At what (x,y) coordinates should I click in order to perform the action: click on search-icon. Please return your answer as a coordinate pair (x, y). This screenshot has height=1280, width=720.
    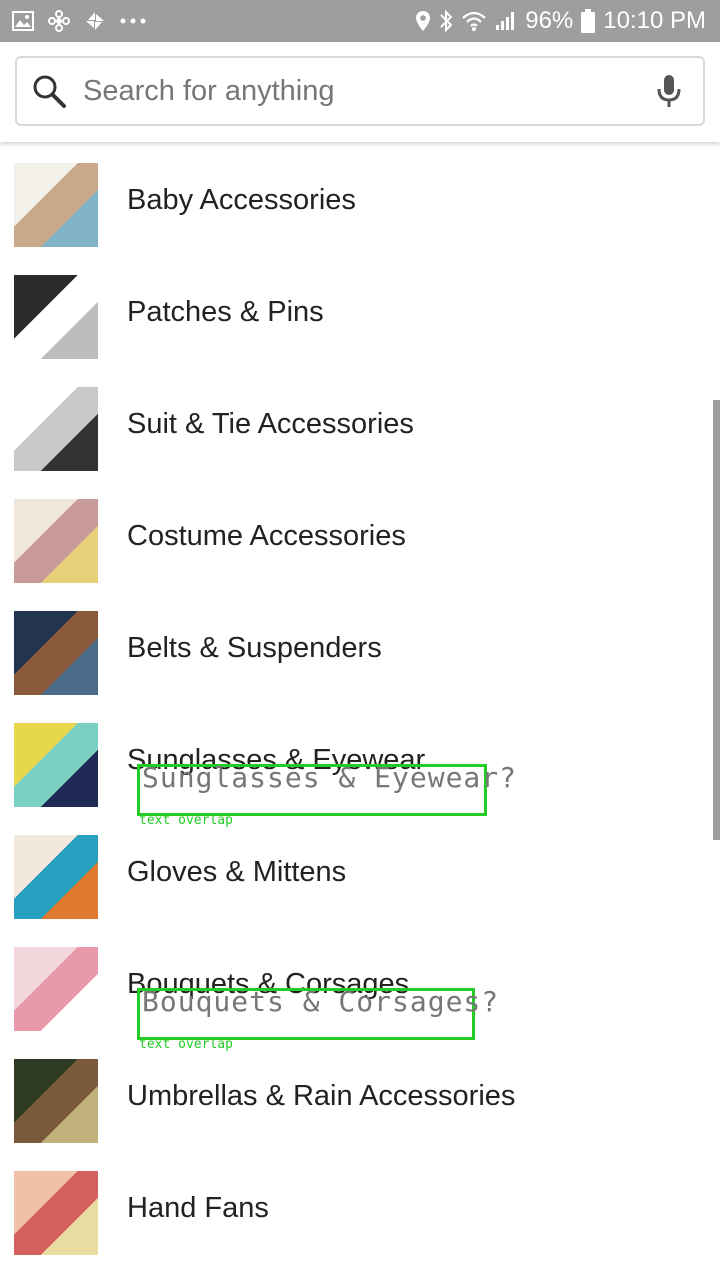
    Looking at the image, I should click on (49, 91).